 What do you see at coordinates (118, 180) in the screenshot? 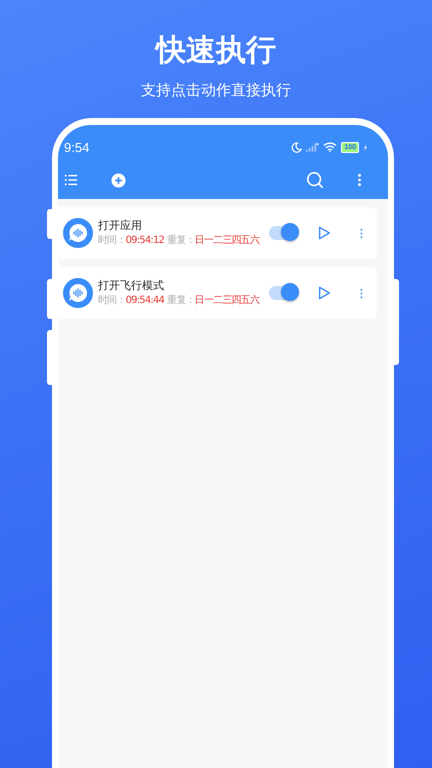
I see `add-icon` at bounding box center [118, 180].